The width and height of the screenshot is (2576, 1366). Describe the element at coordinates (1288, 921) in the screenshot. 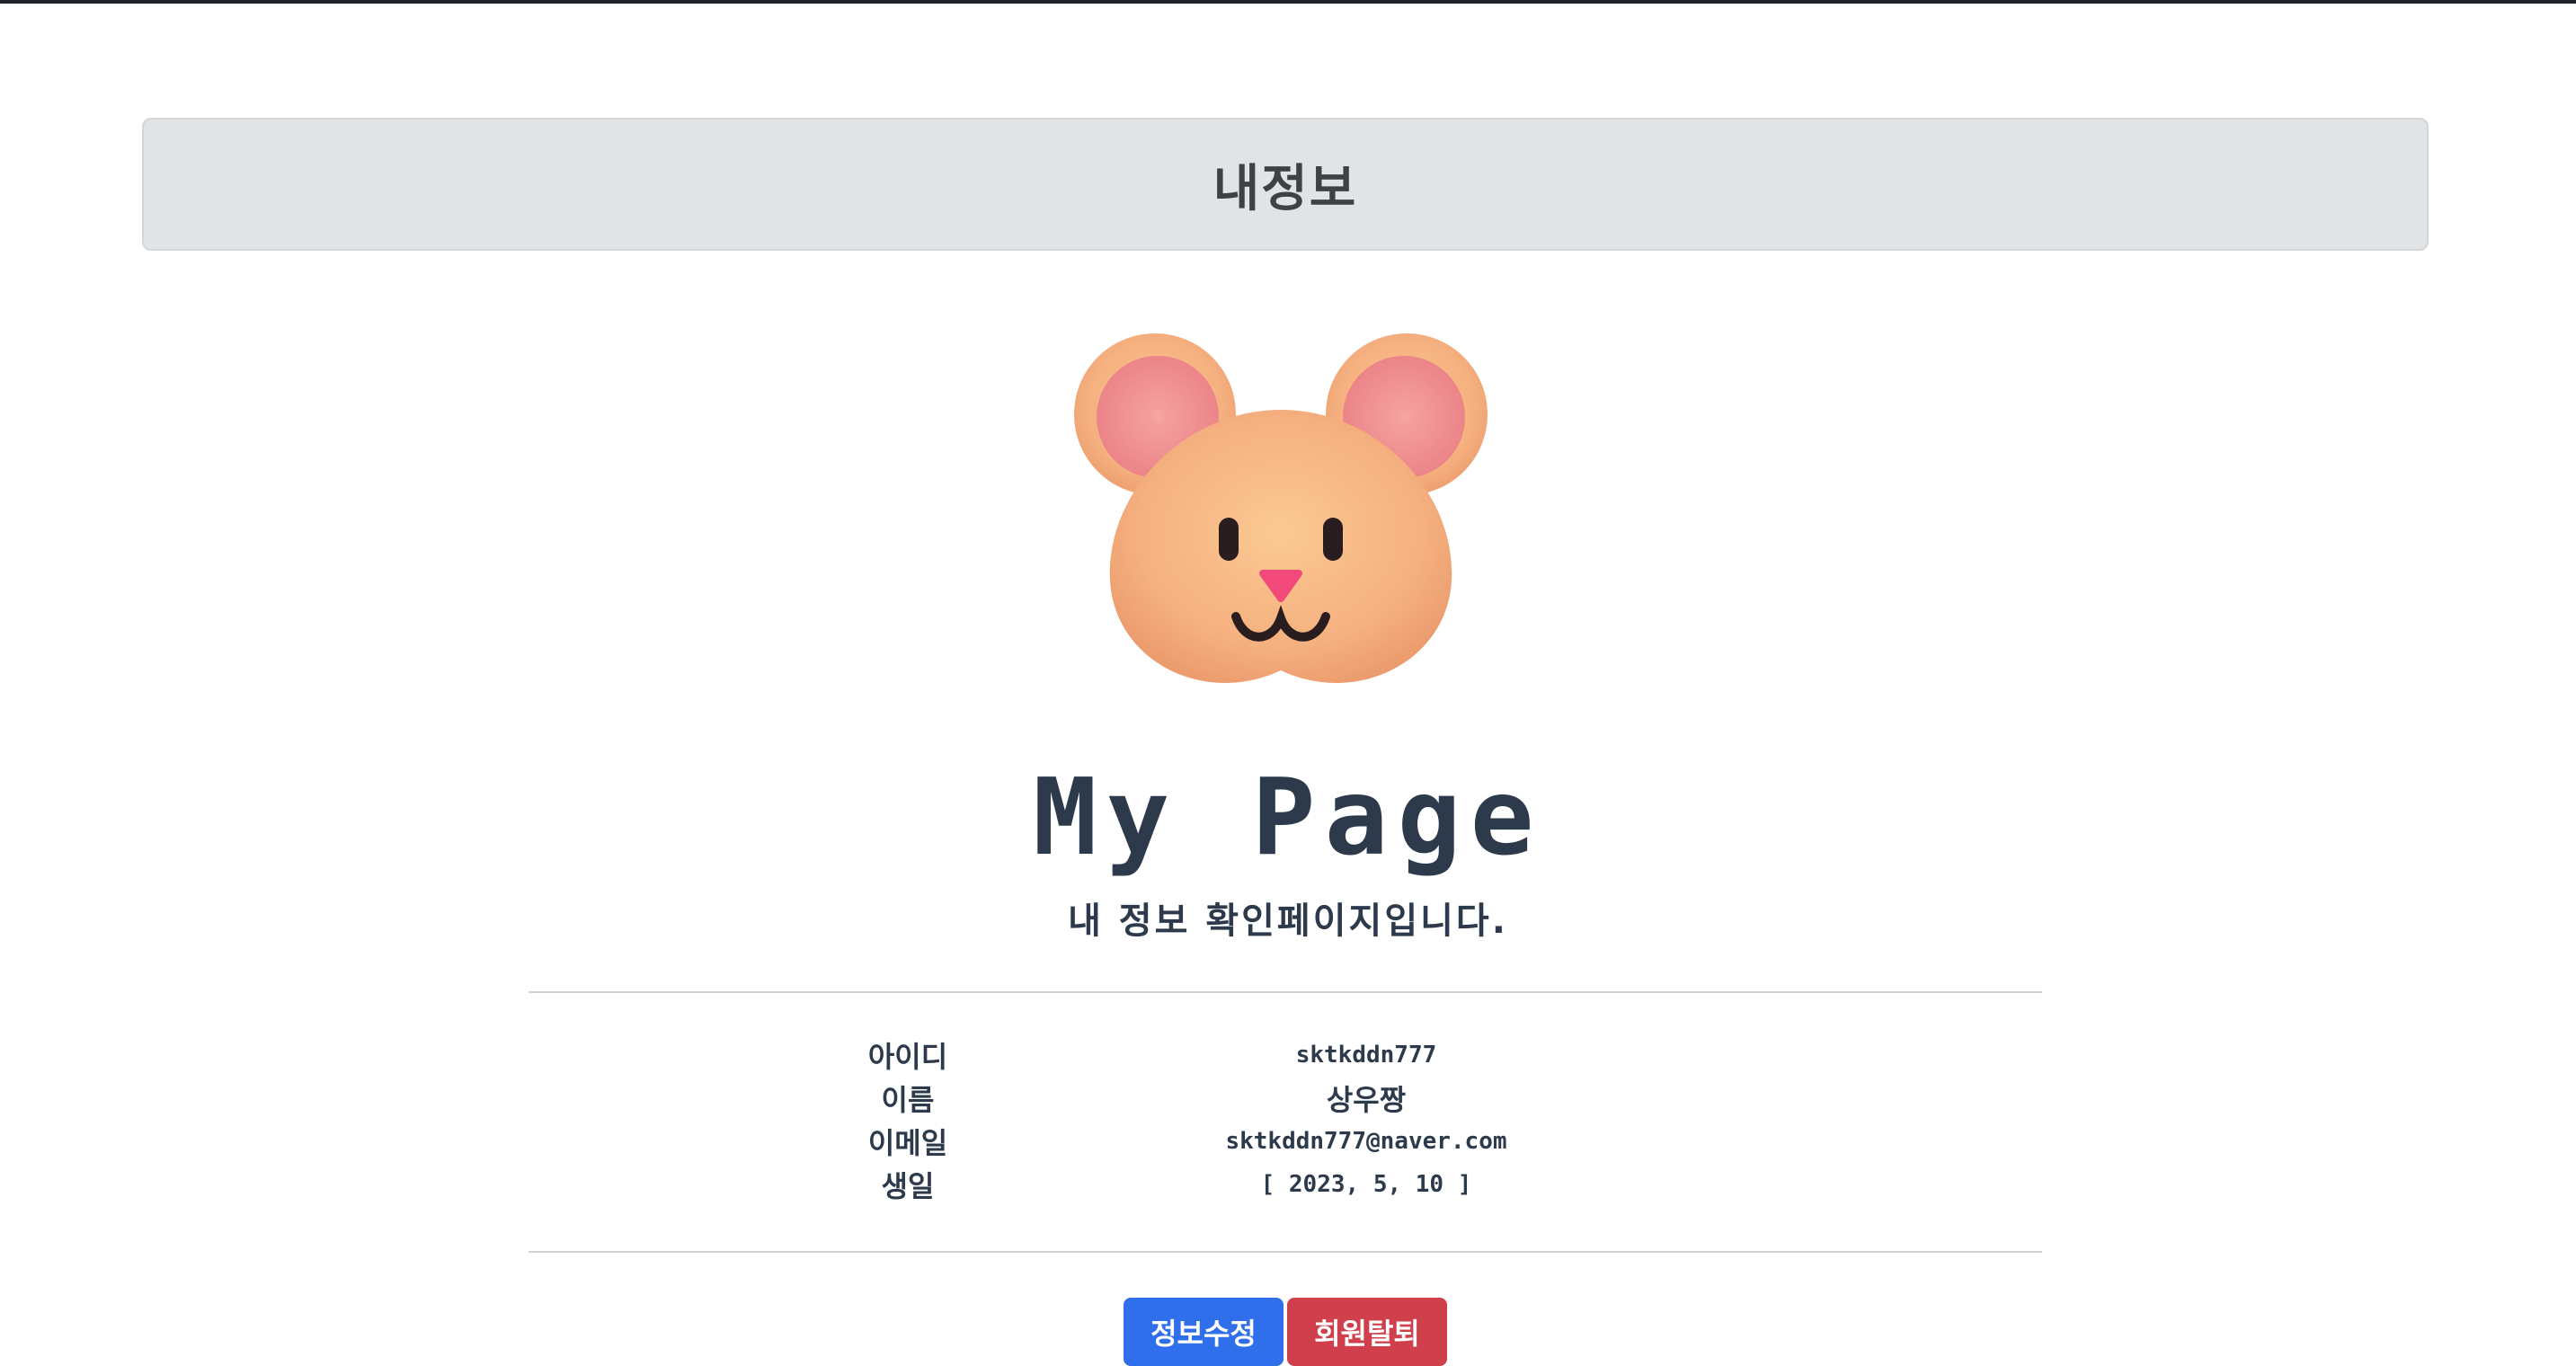

I see `page-subtitle: 내 정보 확인페이지입니다.` at that location.